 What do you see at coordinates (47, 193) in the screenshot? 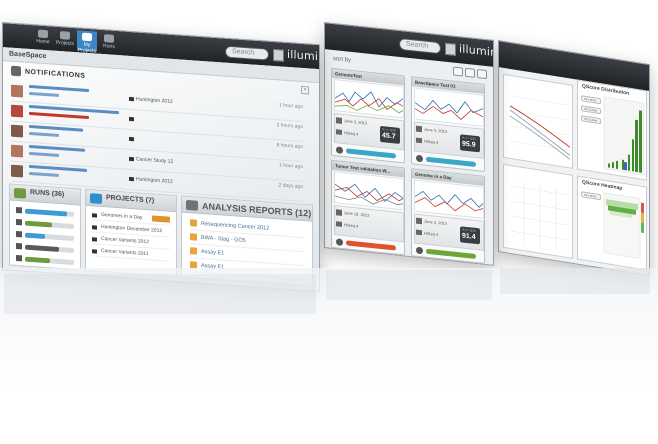
I see `runs-title: RUNS (36)` at bounding box center [47, 193].